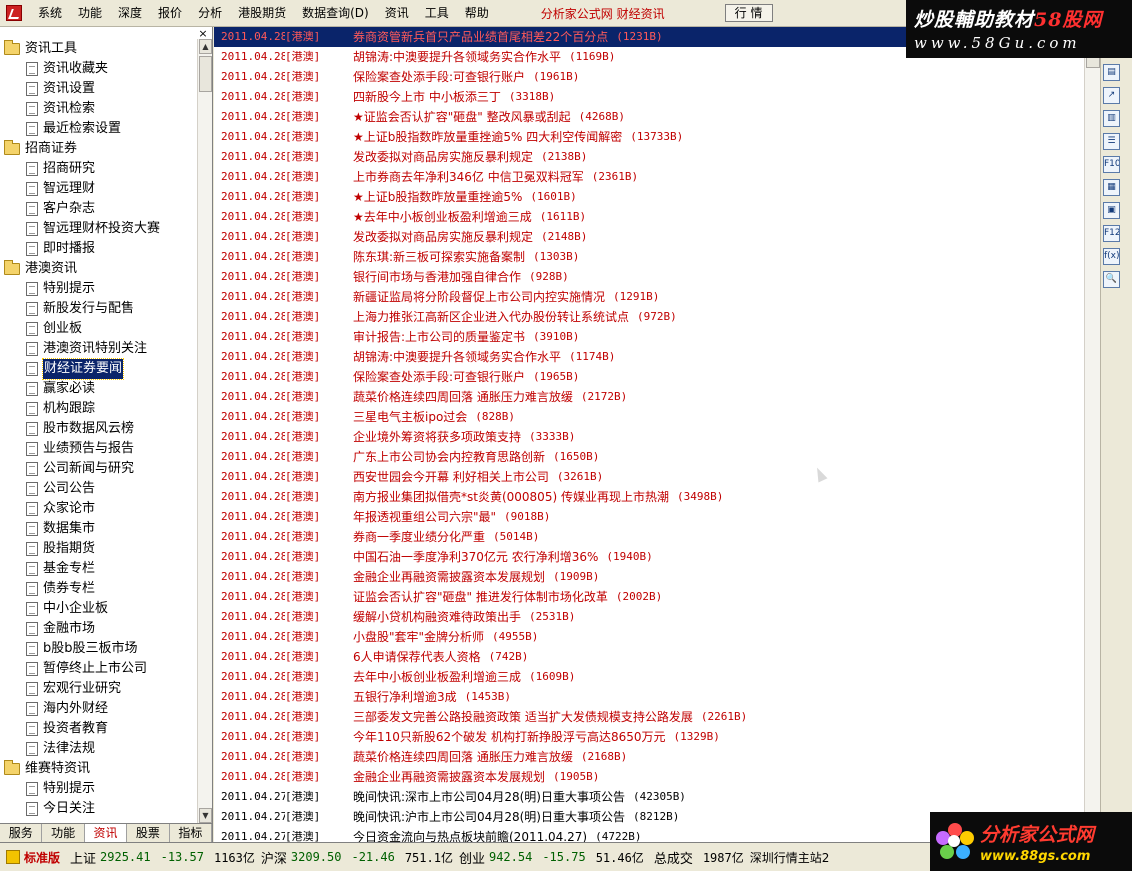 This screenshot has height=871, width=1132. Describe the element at coordinates (649, 577) in the screenshot. I see `news-row: 2011.04.28 [港澳] 金融企业再融资需披露资本发展规划 (1909B)` at that location.